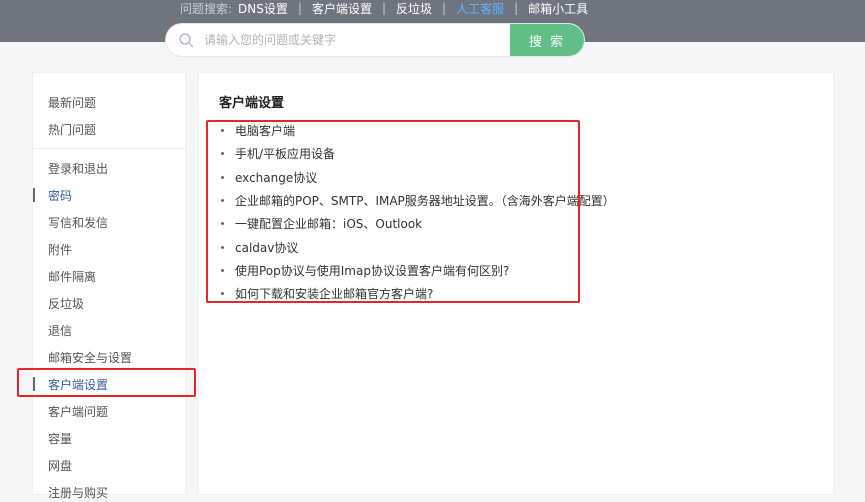  I want to click on list-item: 一键配置企业邮箱：iOS、Outlook, so click(417, 223).